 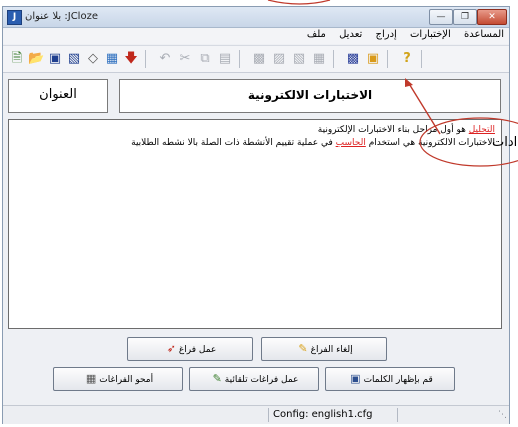 I want to click on config-status: Config: english1.cfg, so click(x=333, y=415).